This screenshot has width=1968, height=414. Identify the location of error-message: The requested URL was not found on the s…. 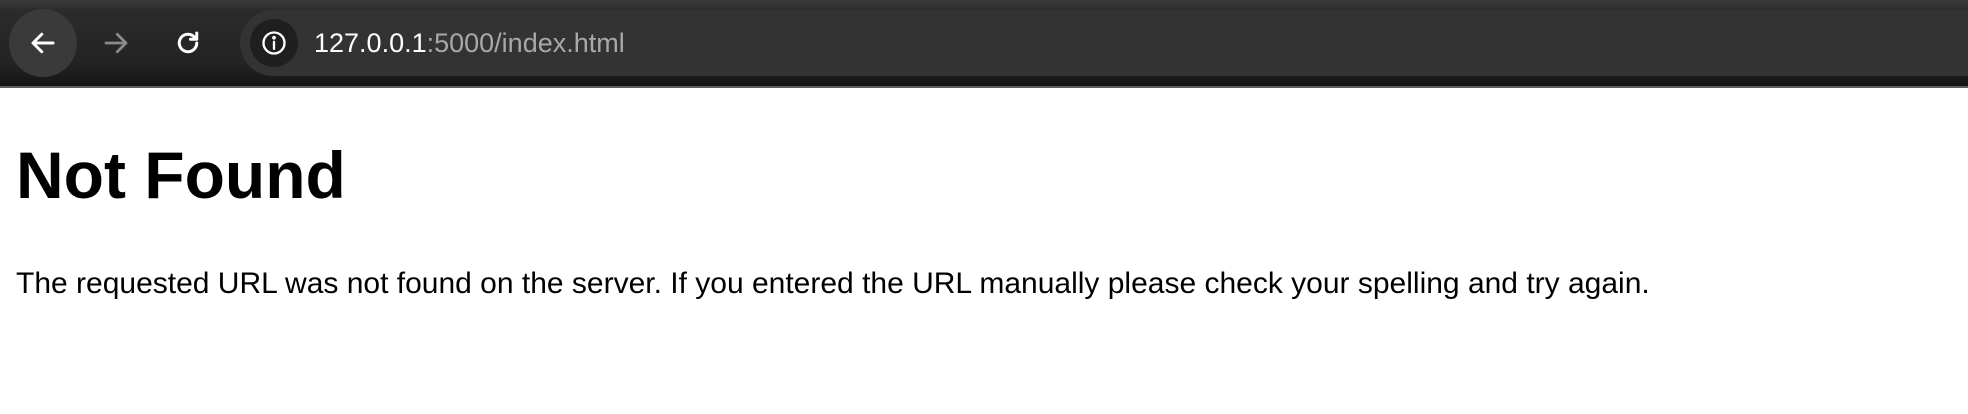
(833, 283).